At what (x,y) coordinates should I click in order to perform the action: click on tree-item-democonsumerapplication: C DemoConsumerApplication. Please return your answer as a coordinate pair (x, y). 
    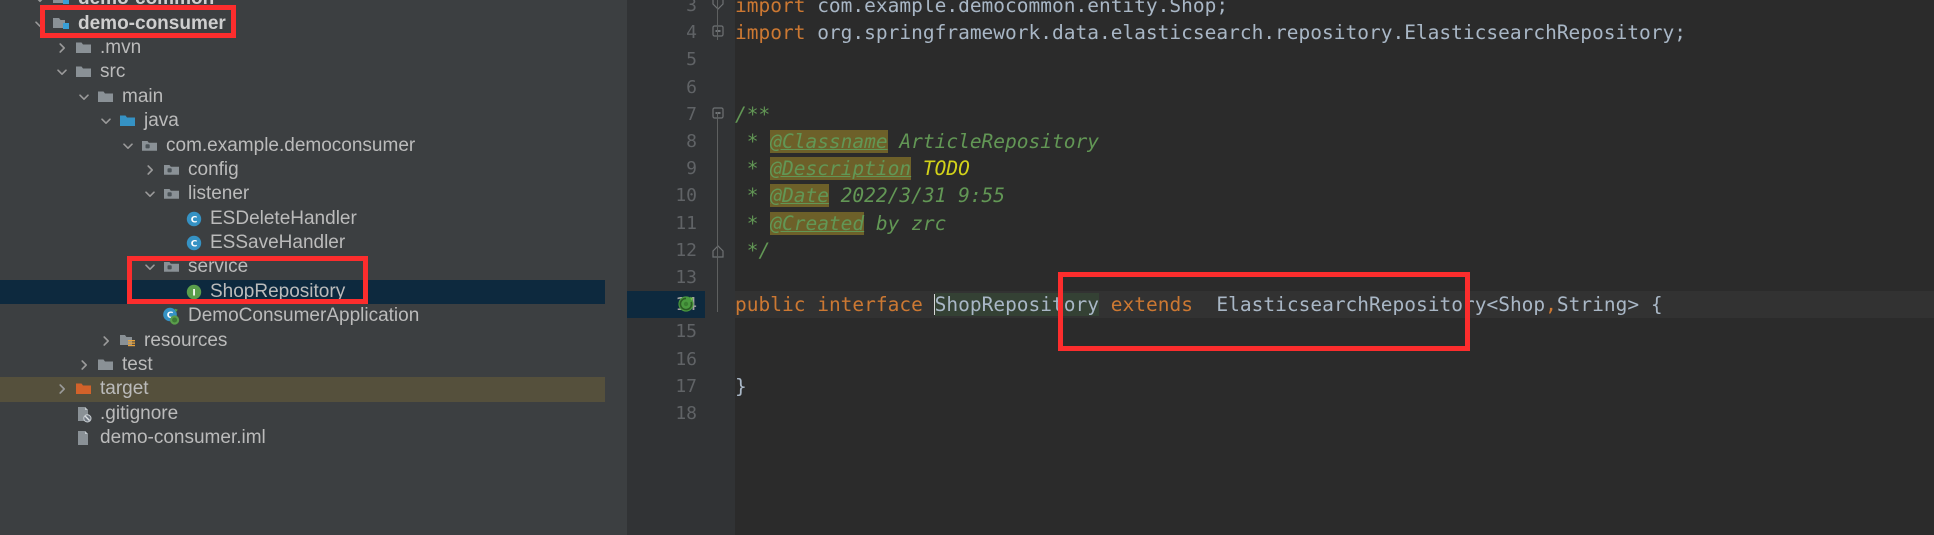
    Looking at the image, I should click on (302, 316).